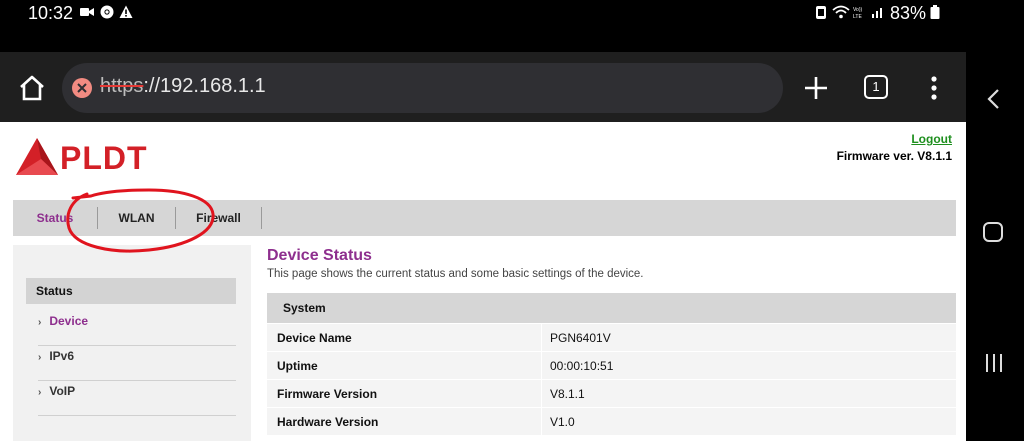  What do you see at coordinates (841, 12) in the screenshot?
I see `wifi-icon` at bounding box center [841, 12].